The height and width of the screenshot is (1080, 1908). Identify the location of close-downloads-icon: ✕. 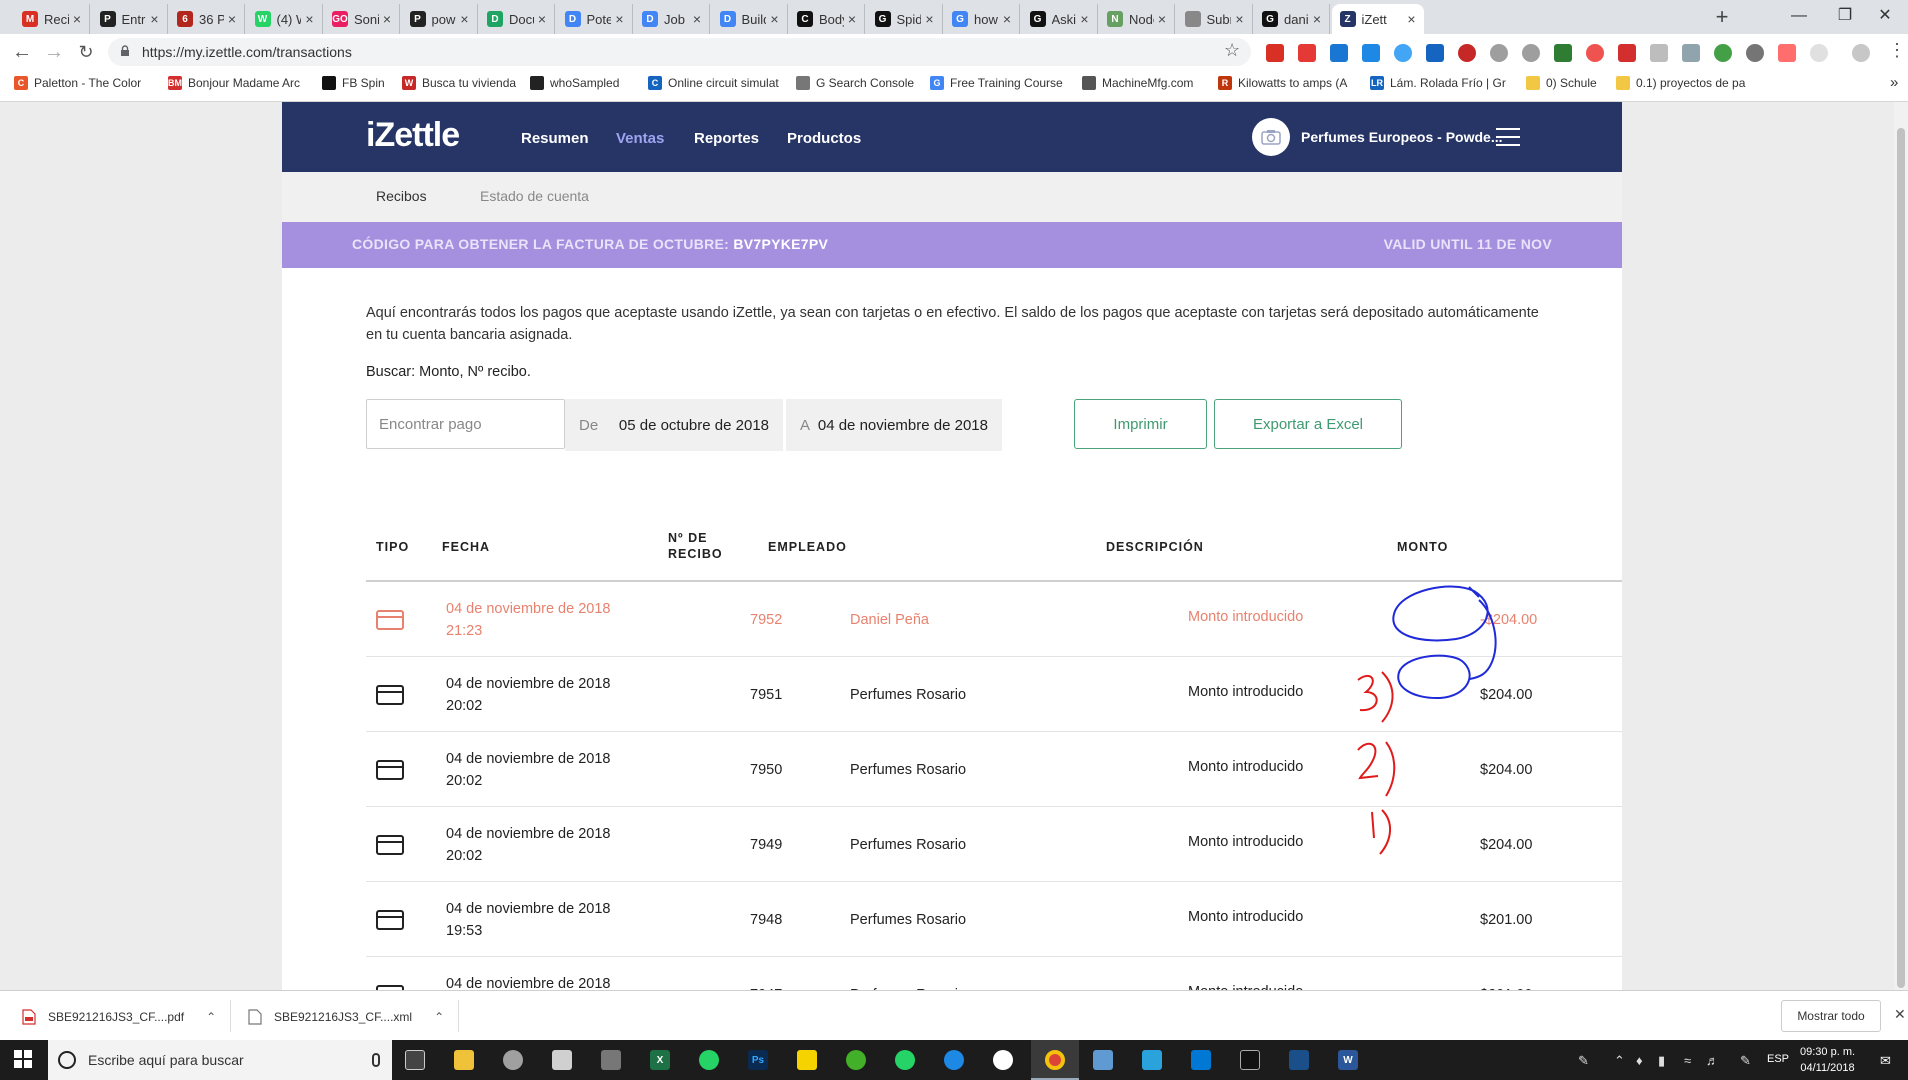
(1900, 1014).